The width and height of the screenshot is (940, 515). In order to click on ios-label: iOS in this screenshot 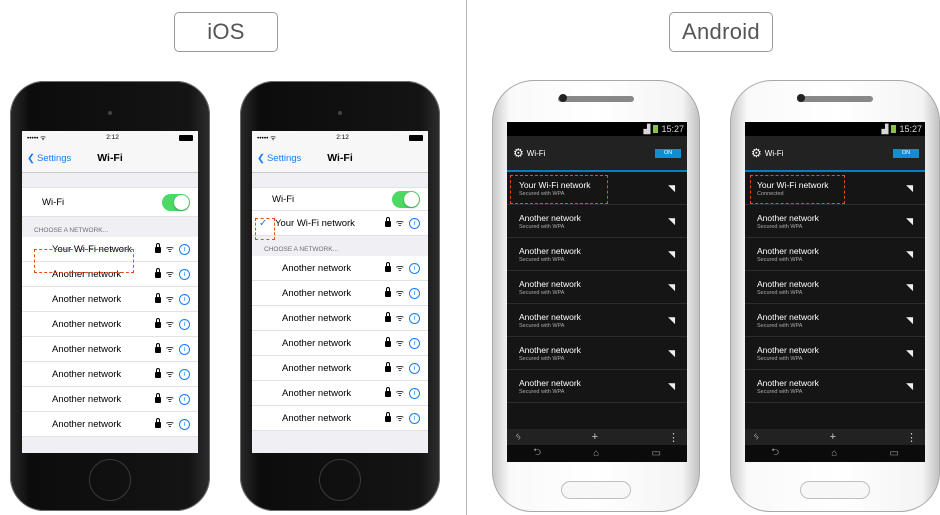, I will do `click(226, 32)`.